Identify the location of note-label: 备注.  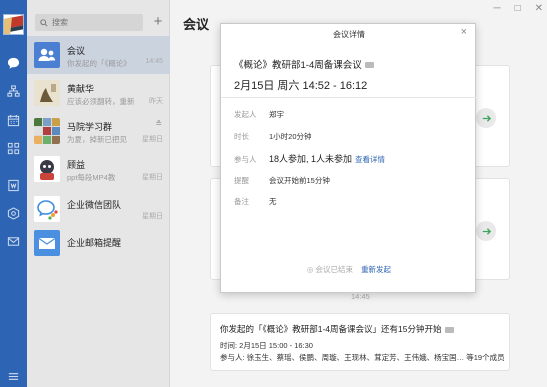
(241, 201).